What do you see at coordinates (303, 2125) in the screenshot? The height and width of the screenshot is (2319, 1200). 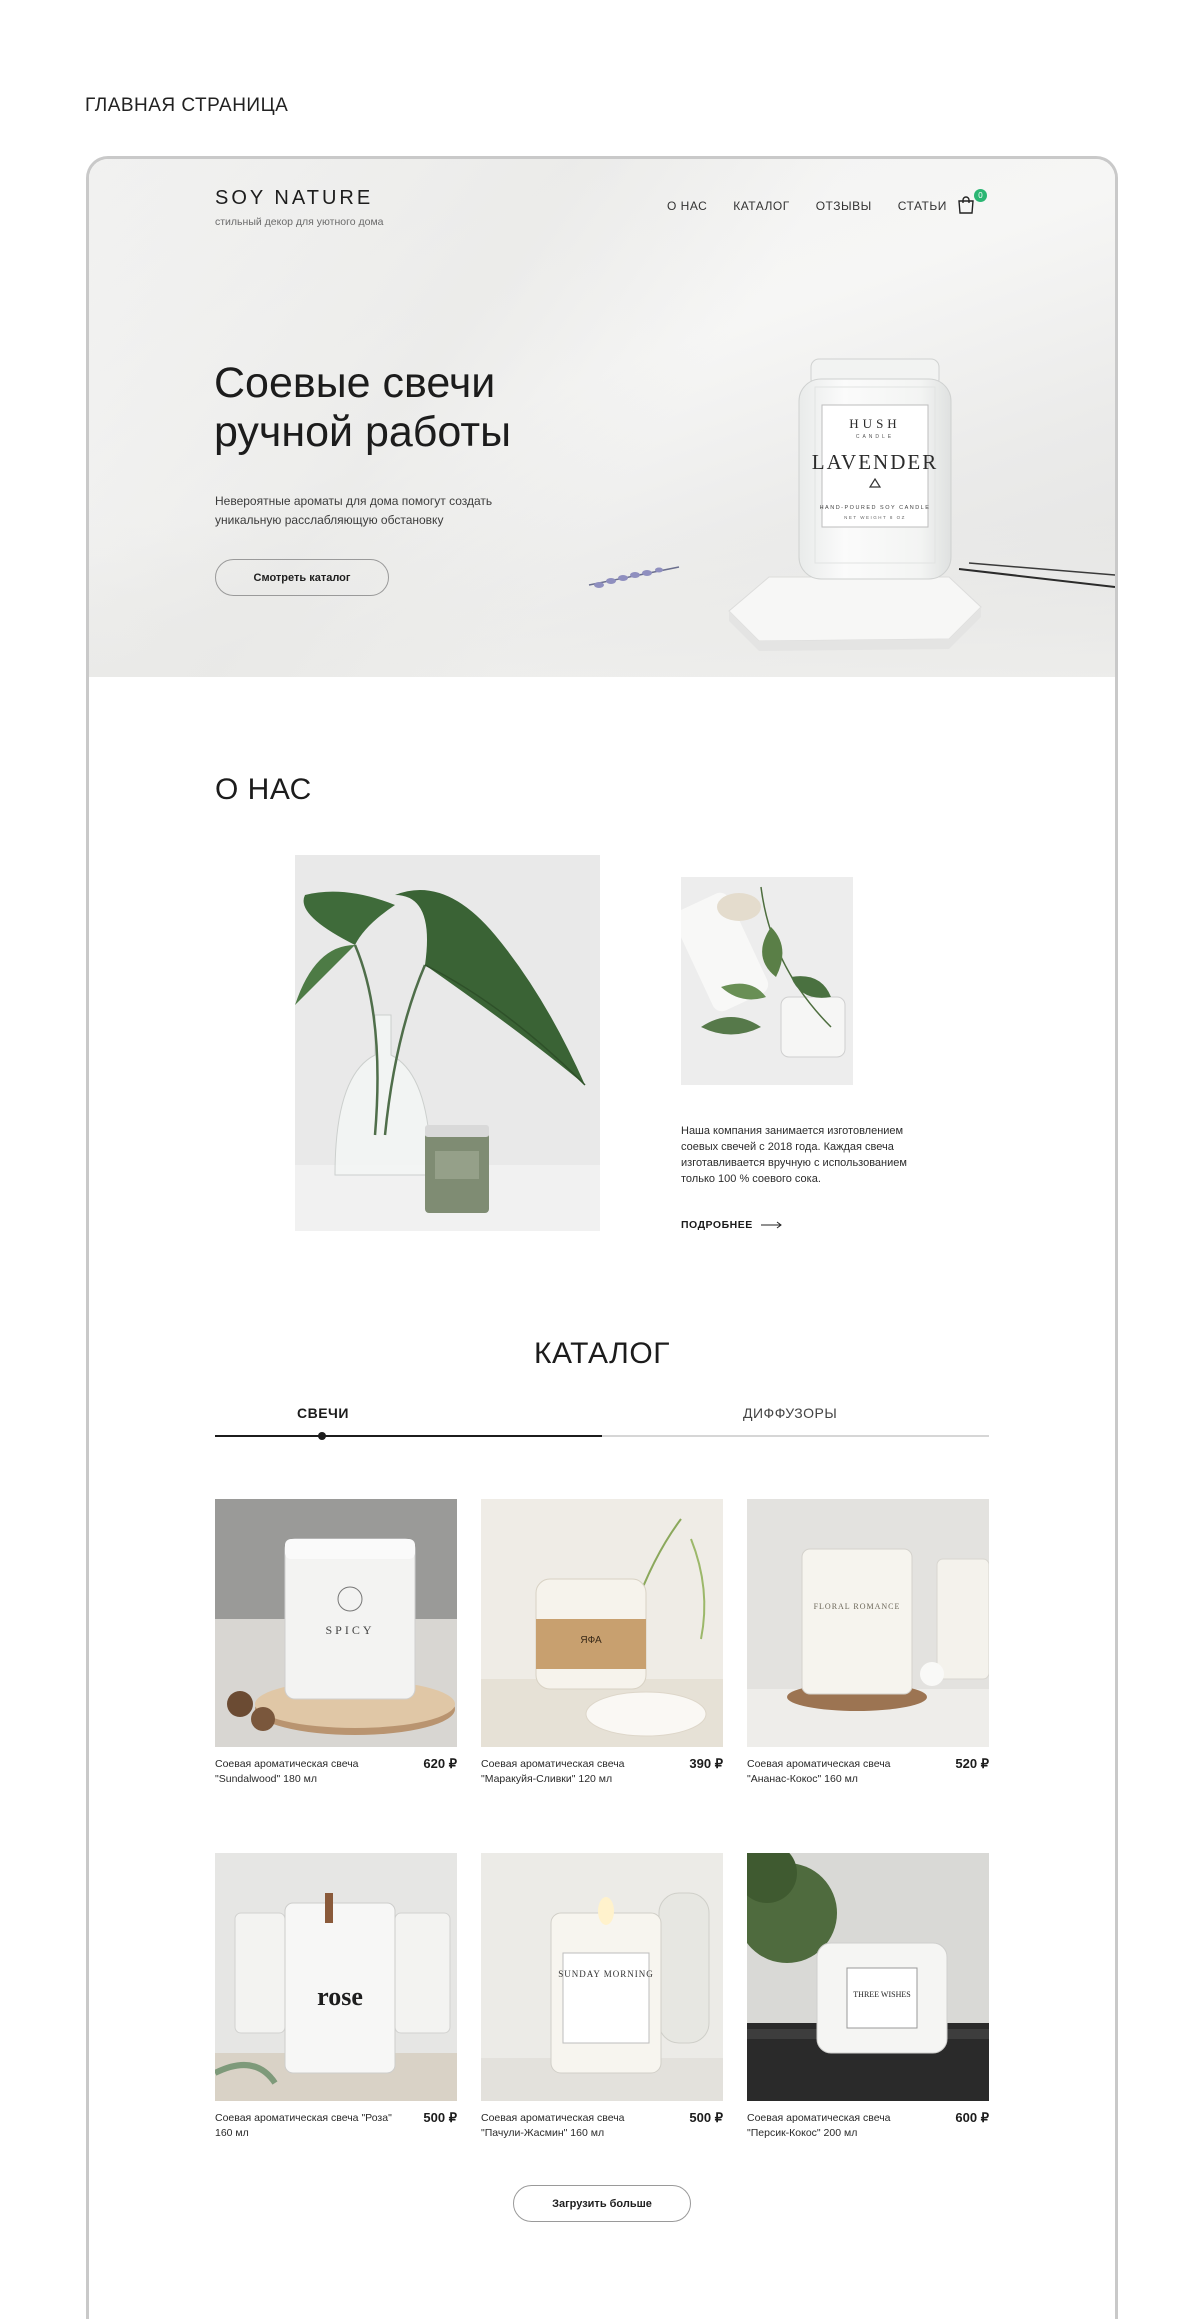 I see `product-name: Соевая ароматическая свеча "Роза" 160 мл` at bounding box center [303, 2125].